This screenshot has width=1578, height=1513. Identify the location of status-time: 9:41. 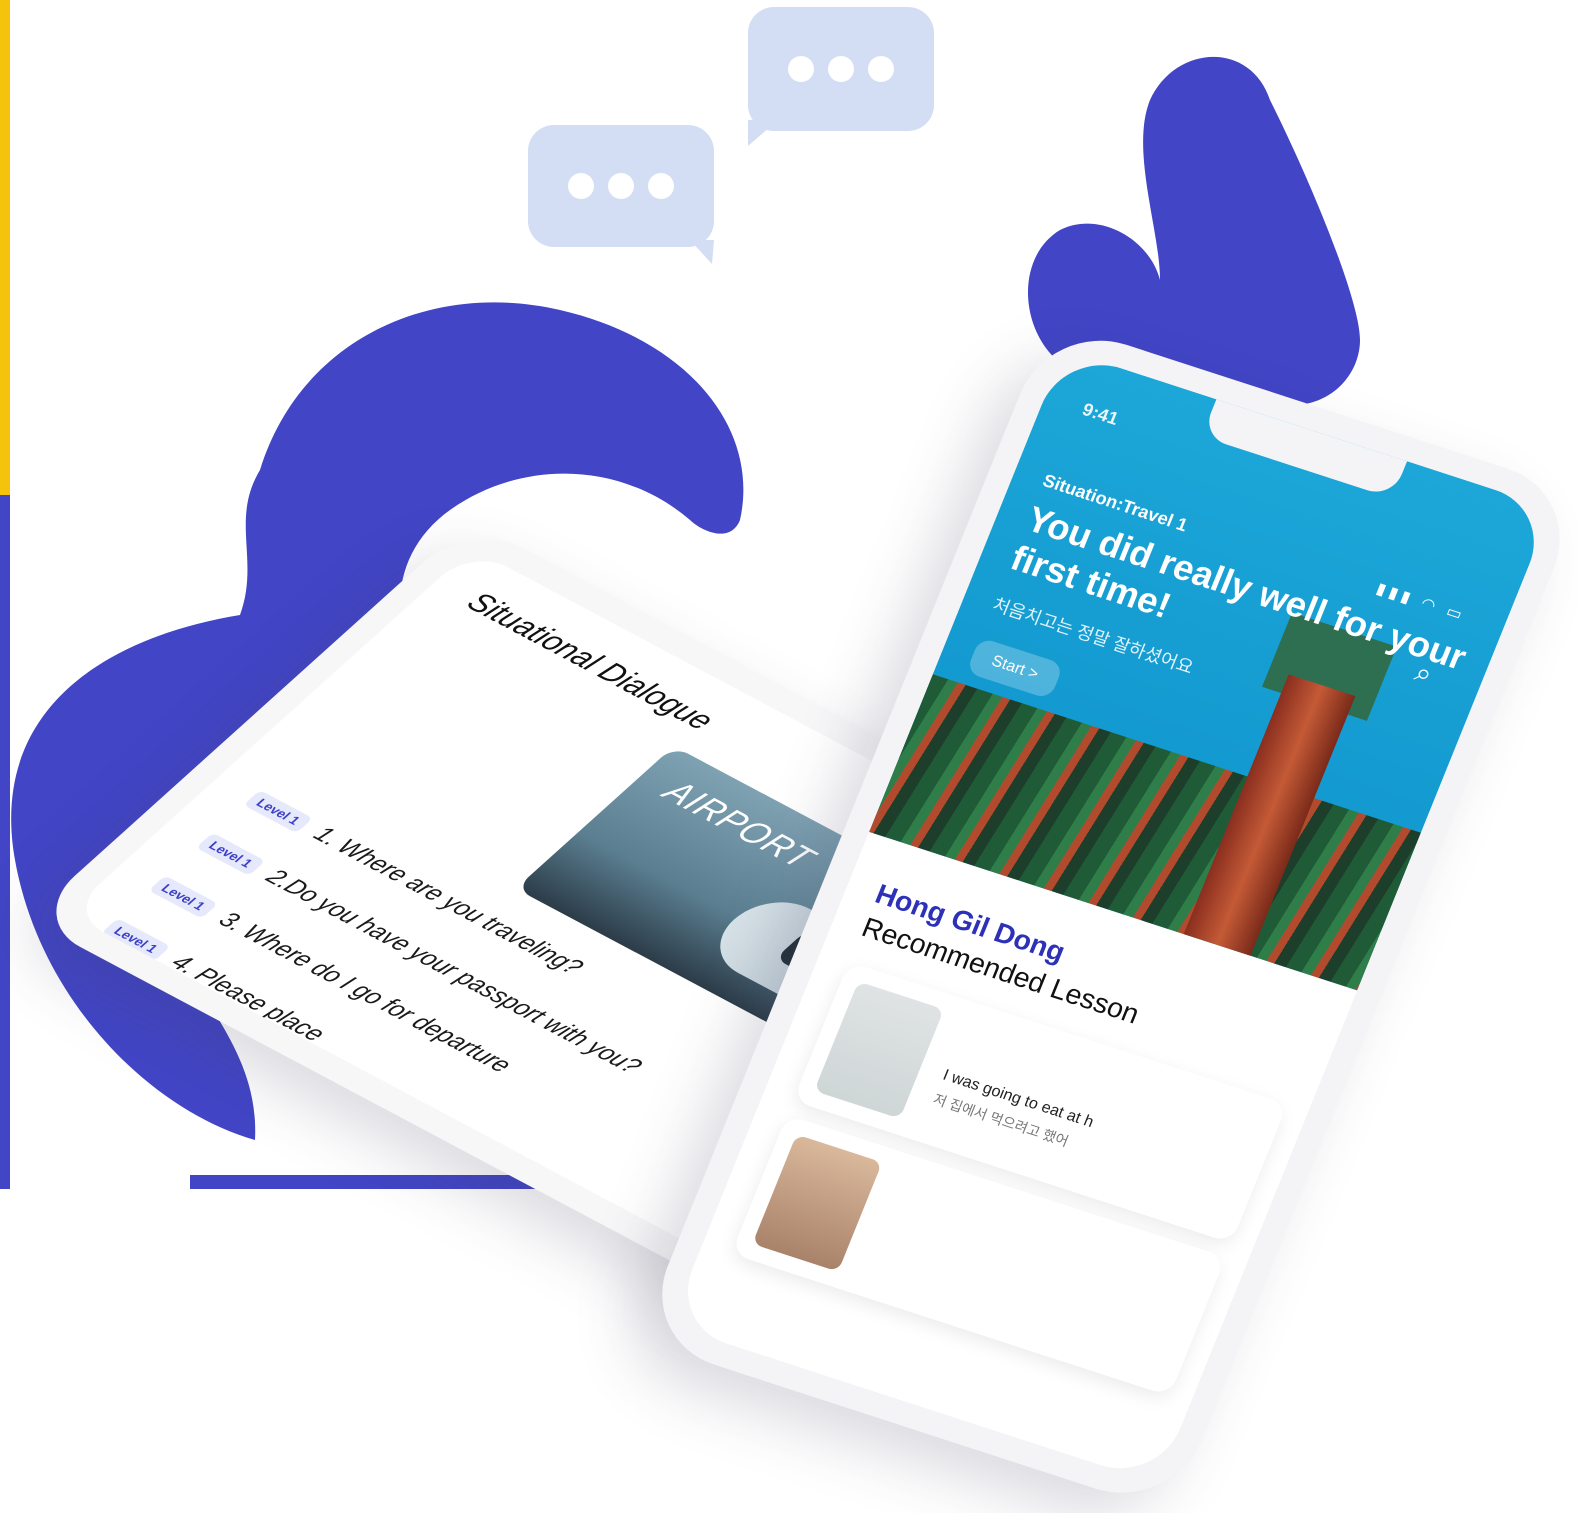
(1100, 414).